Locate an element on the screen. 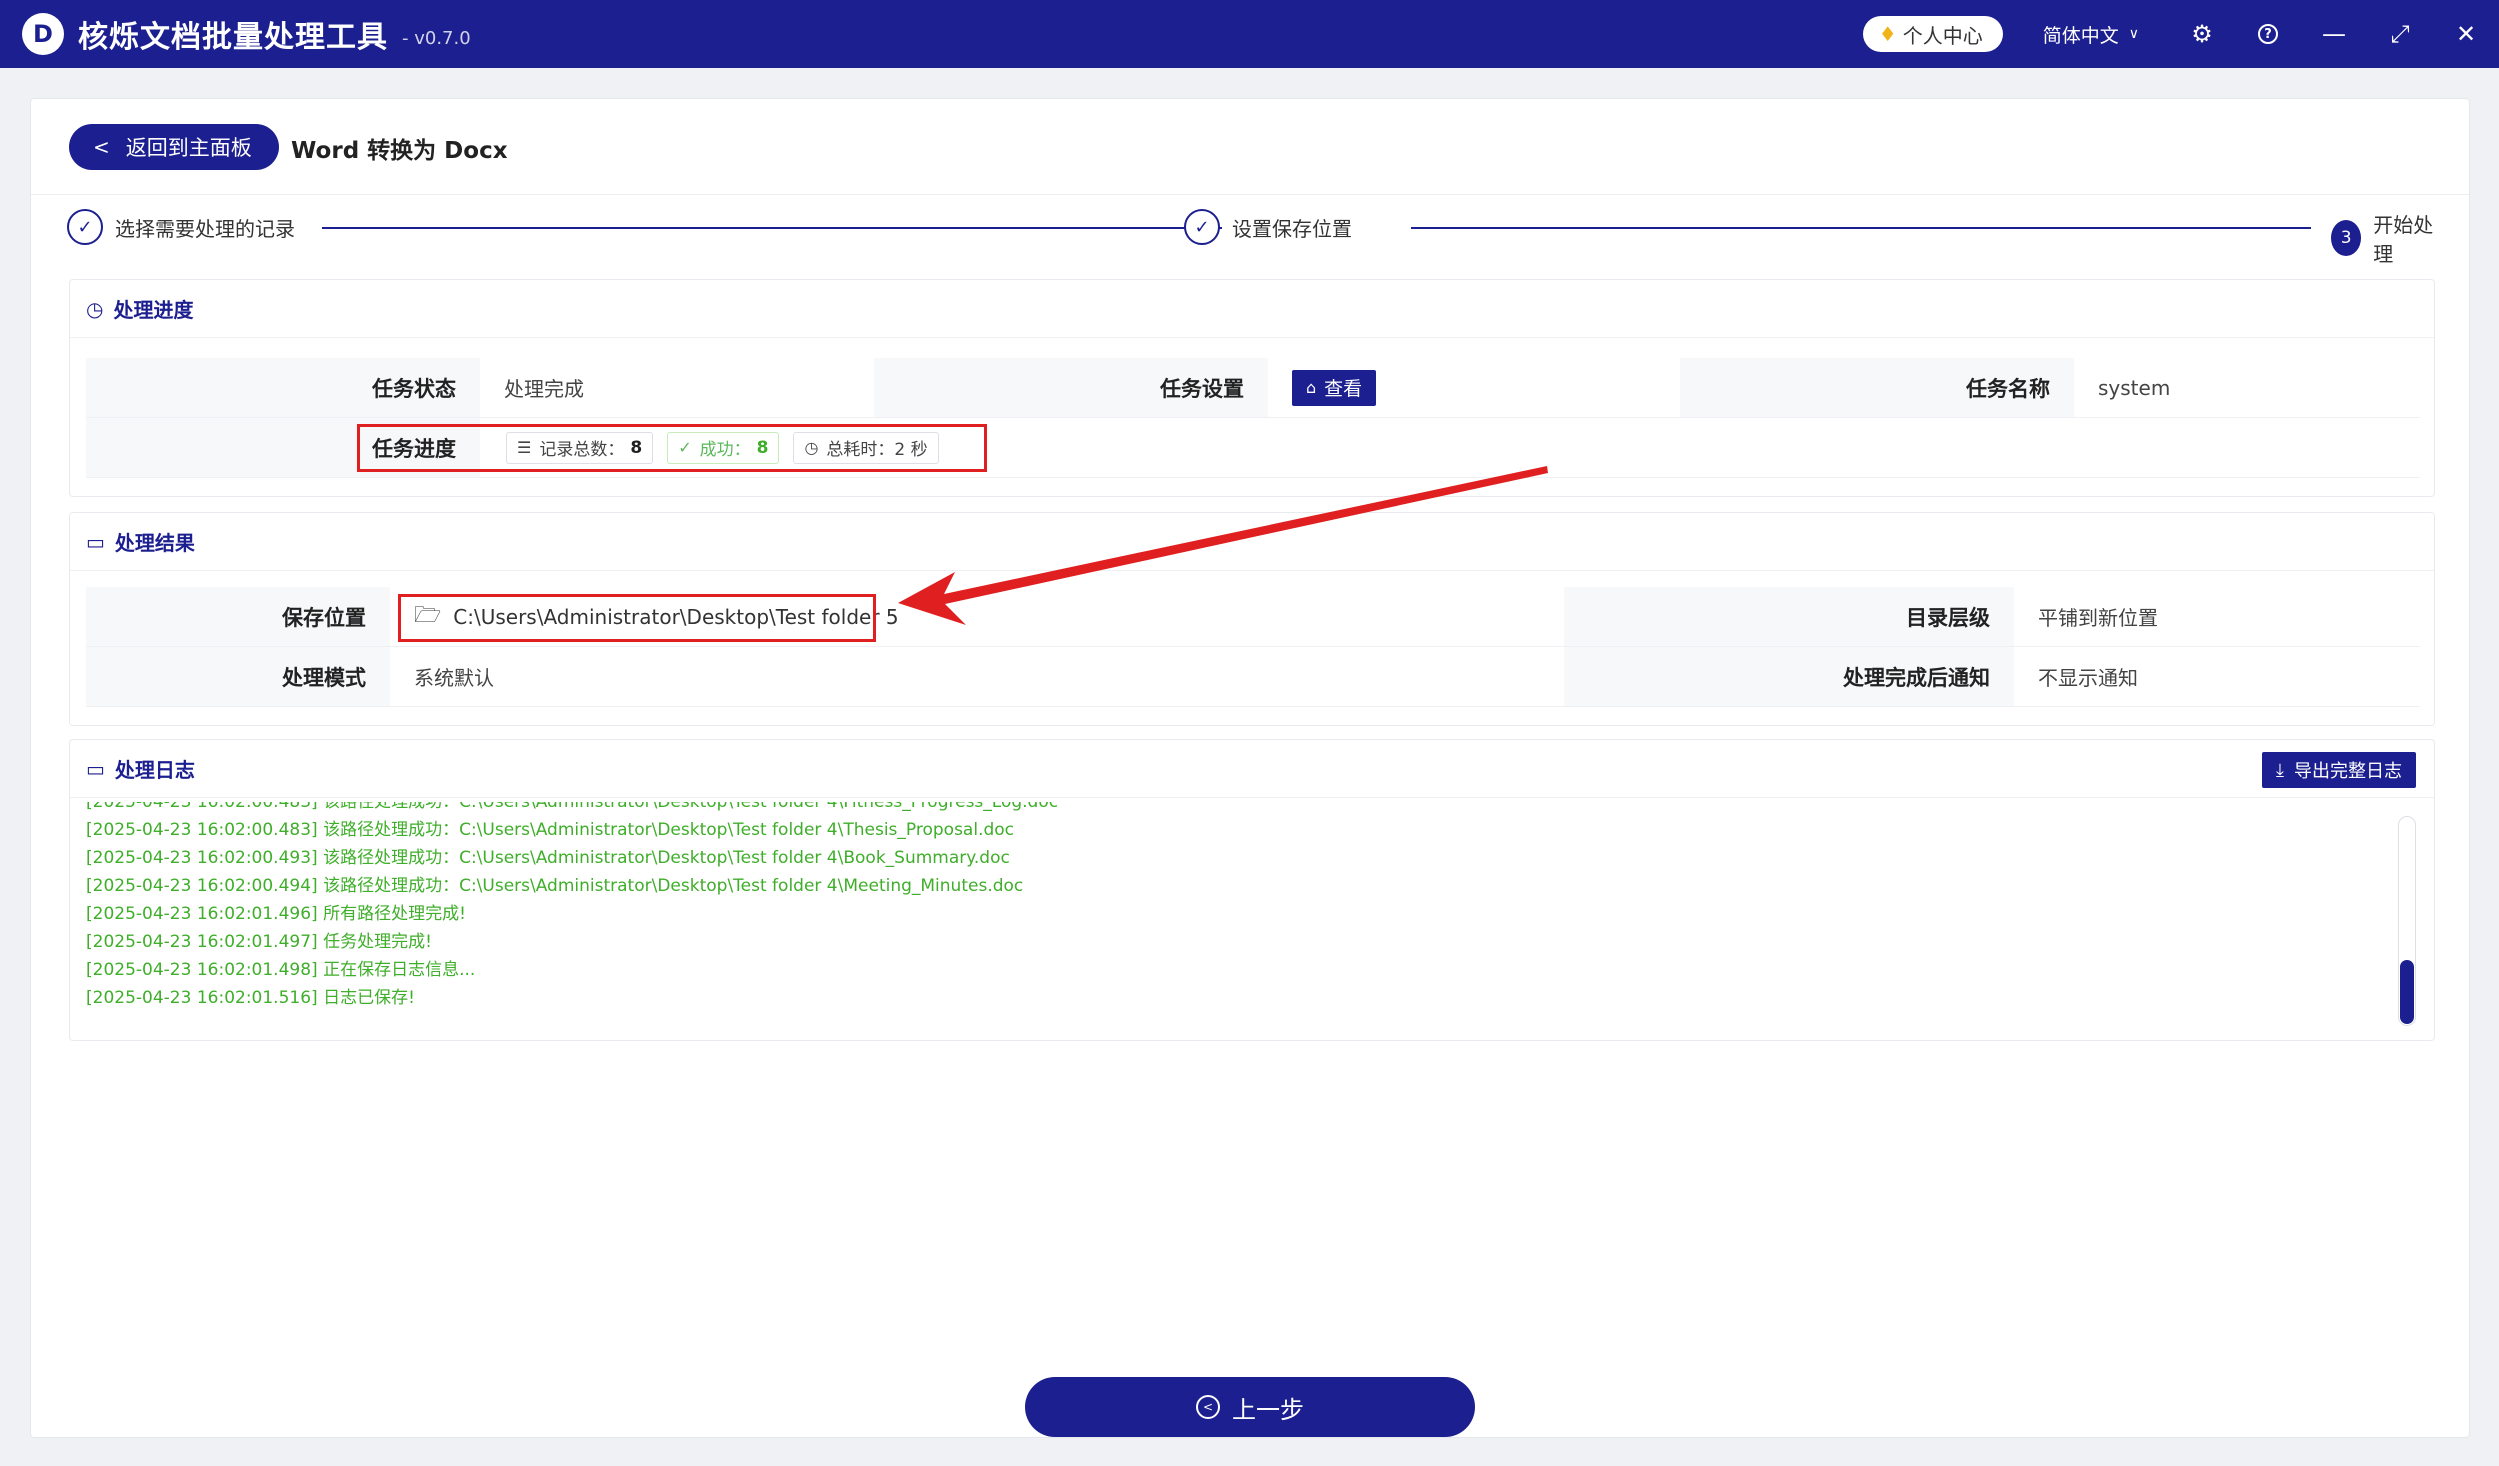 This screenshot has width=2499, height=1466. user-center-button: ♦ 个人中心 is located at coordinates (1932, 34).